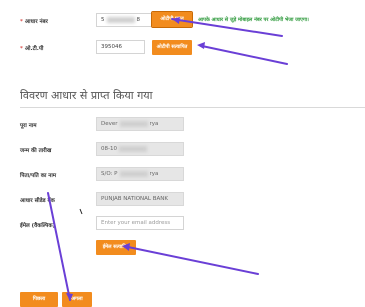  Describe the element at coordinates (38, 176) in the screenshot. I see `father-name-label: पिता/पति का नाम` at that location.